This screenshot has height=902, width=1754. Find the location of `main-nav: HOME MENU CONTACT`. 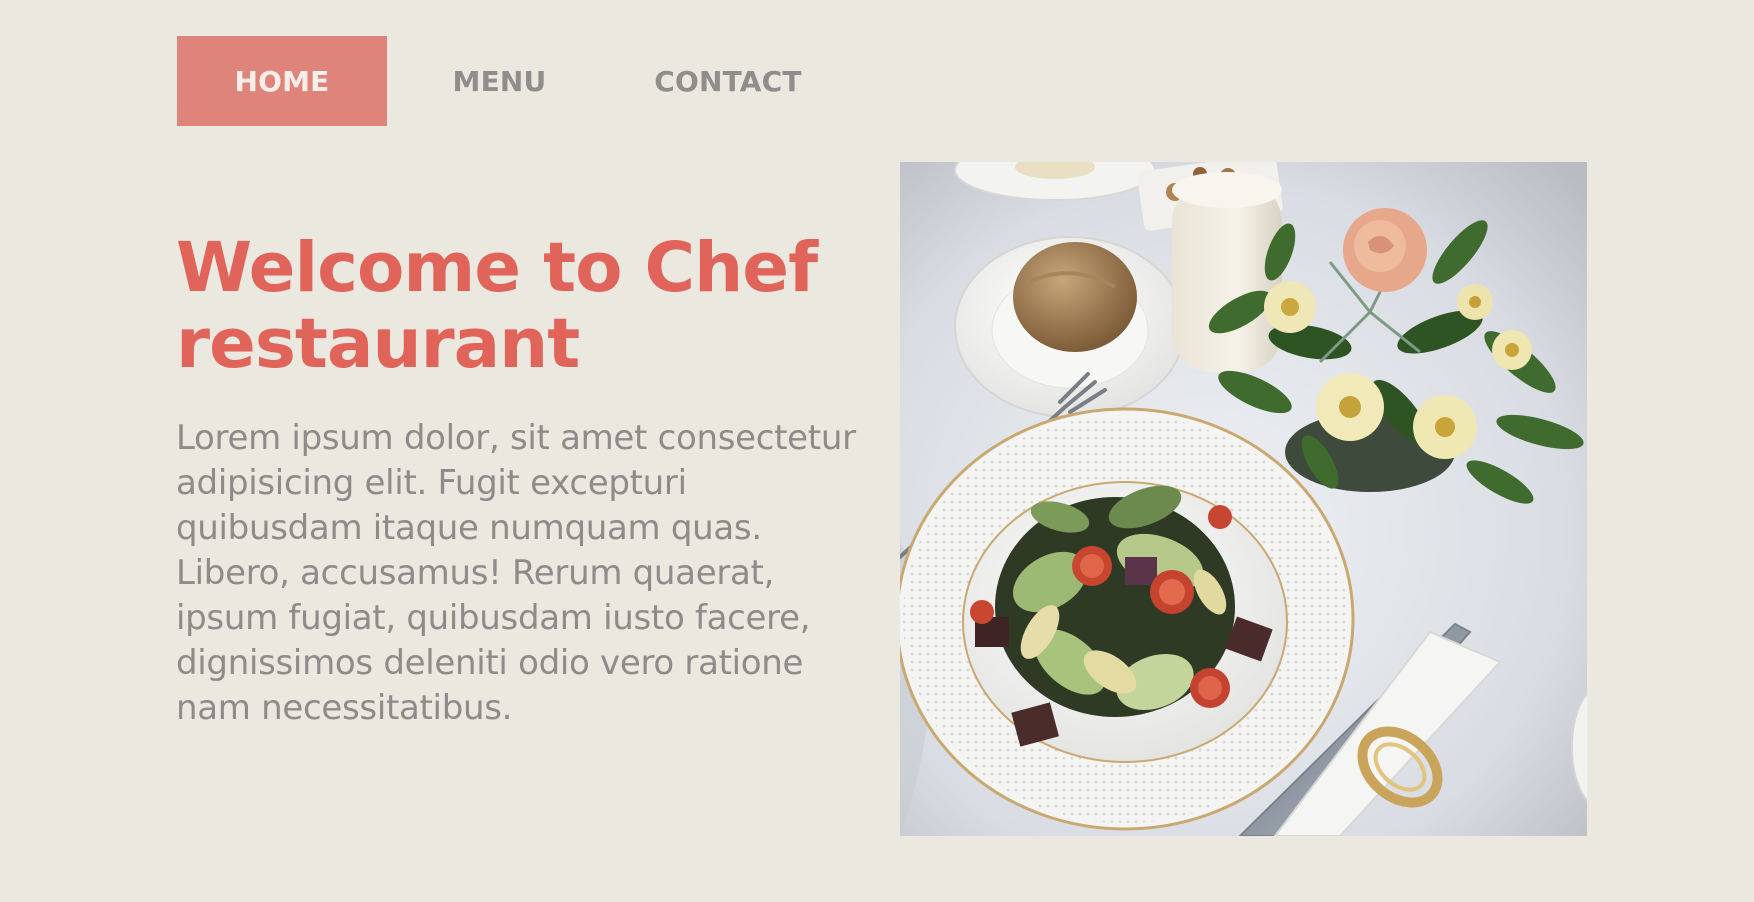

main-nav: HOME MENU CONTACT is located at coordinates (510, 81).